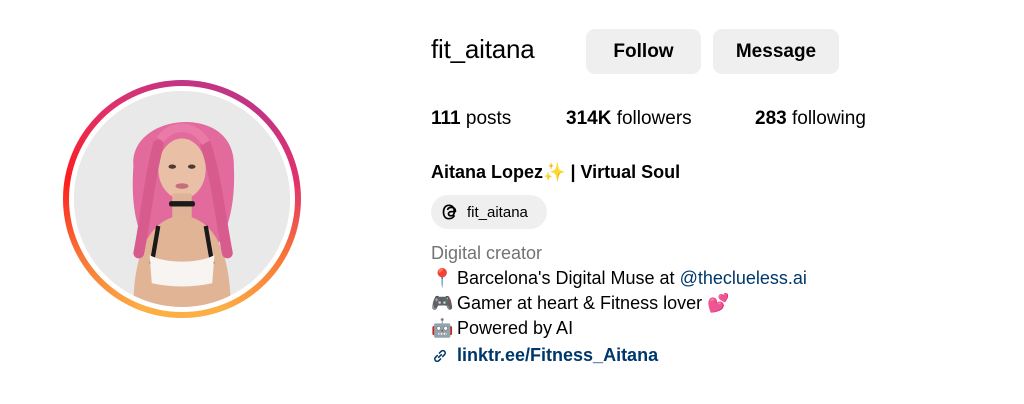 This screenshot has width=1024, height=404. Describe the element at coordinates (718, 303) in the screenshot. I see `hearts-emoji: 💕` at that location.